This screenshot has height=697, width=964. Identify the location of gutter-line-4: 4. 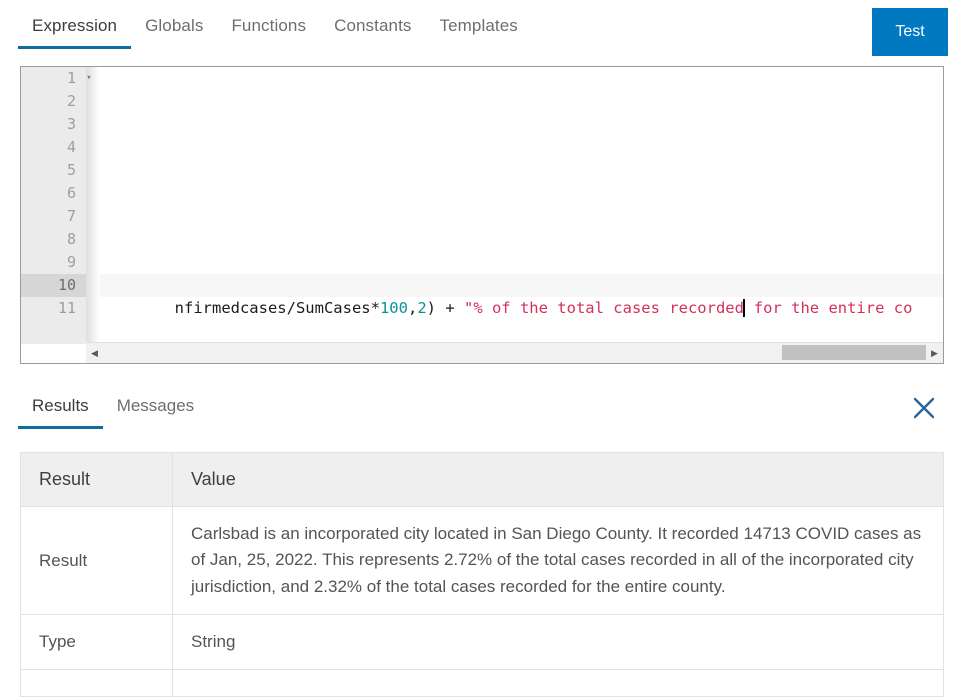
(53, 147).